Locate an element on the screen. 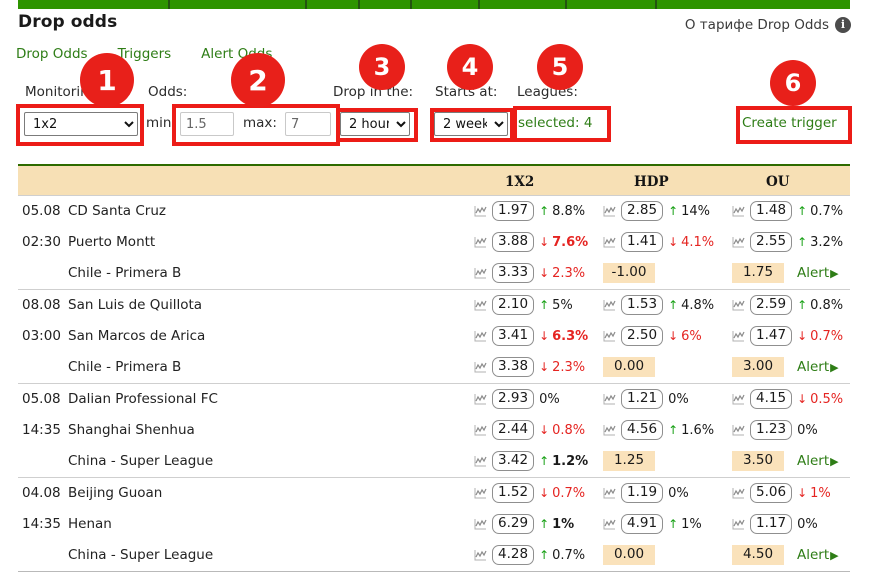 Image resolution: width=871 pixels, height=587 pixels. event-name: Beijing Guoan is located at coordinates (115, 493).